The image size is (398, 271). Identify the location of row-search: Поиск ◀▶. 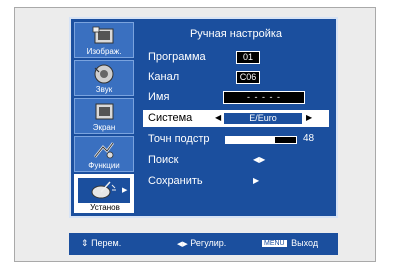
(236, 160).